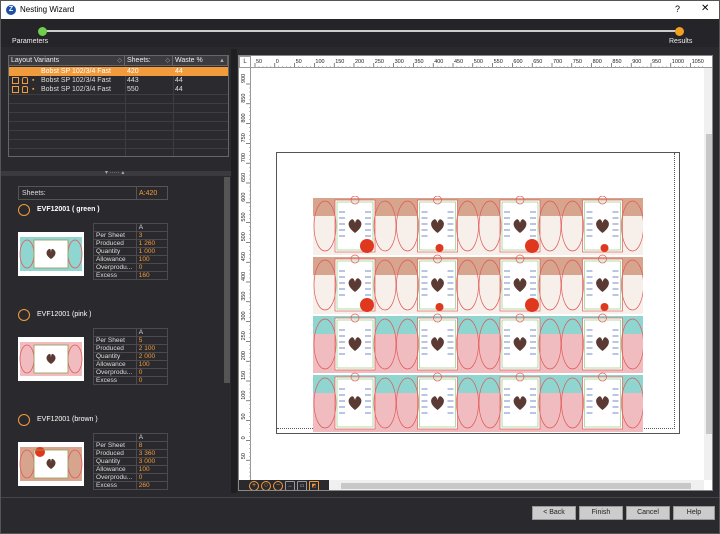 Image resolution: width=720 pixels, height=534 pixels. I want to click on close-icon: ✕, so click(705, 8).